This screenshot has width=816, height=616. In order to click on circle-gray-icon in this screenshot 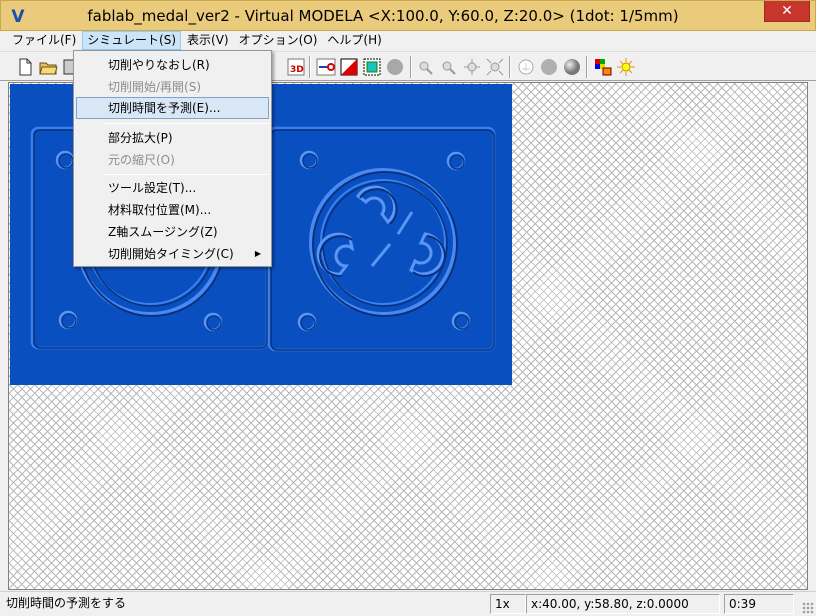, I will do `click(549, 67)`.